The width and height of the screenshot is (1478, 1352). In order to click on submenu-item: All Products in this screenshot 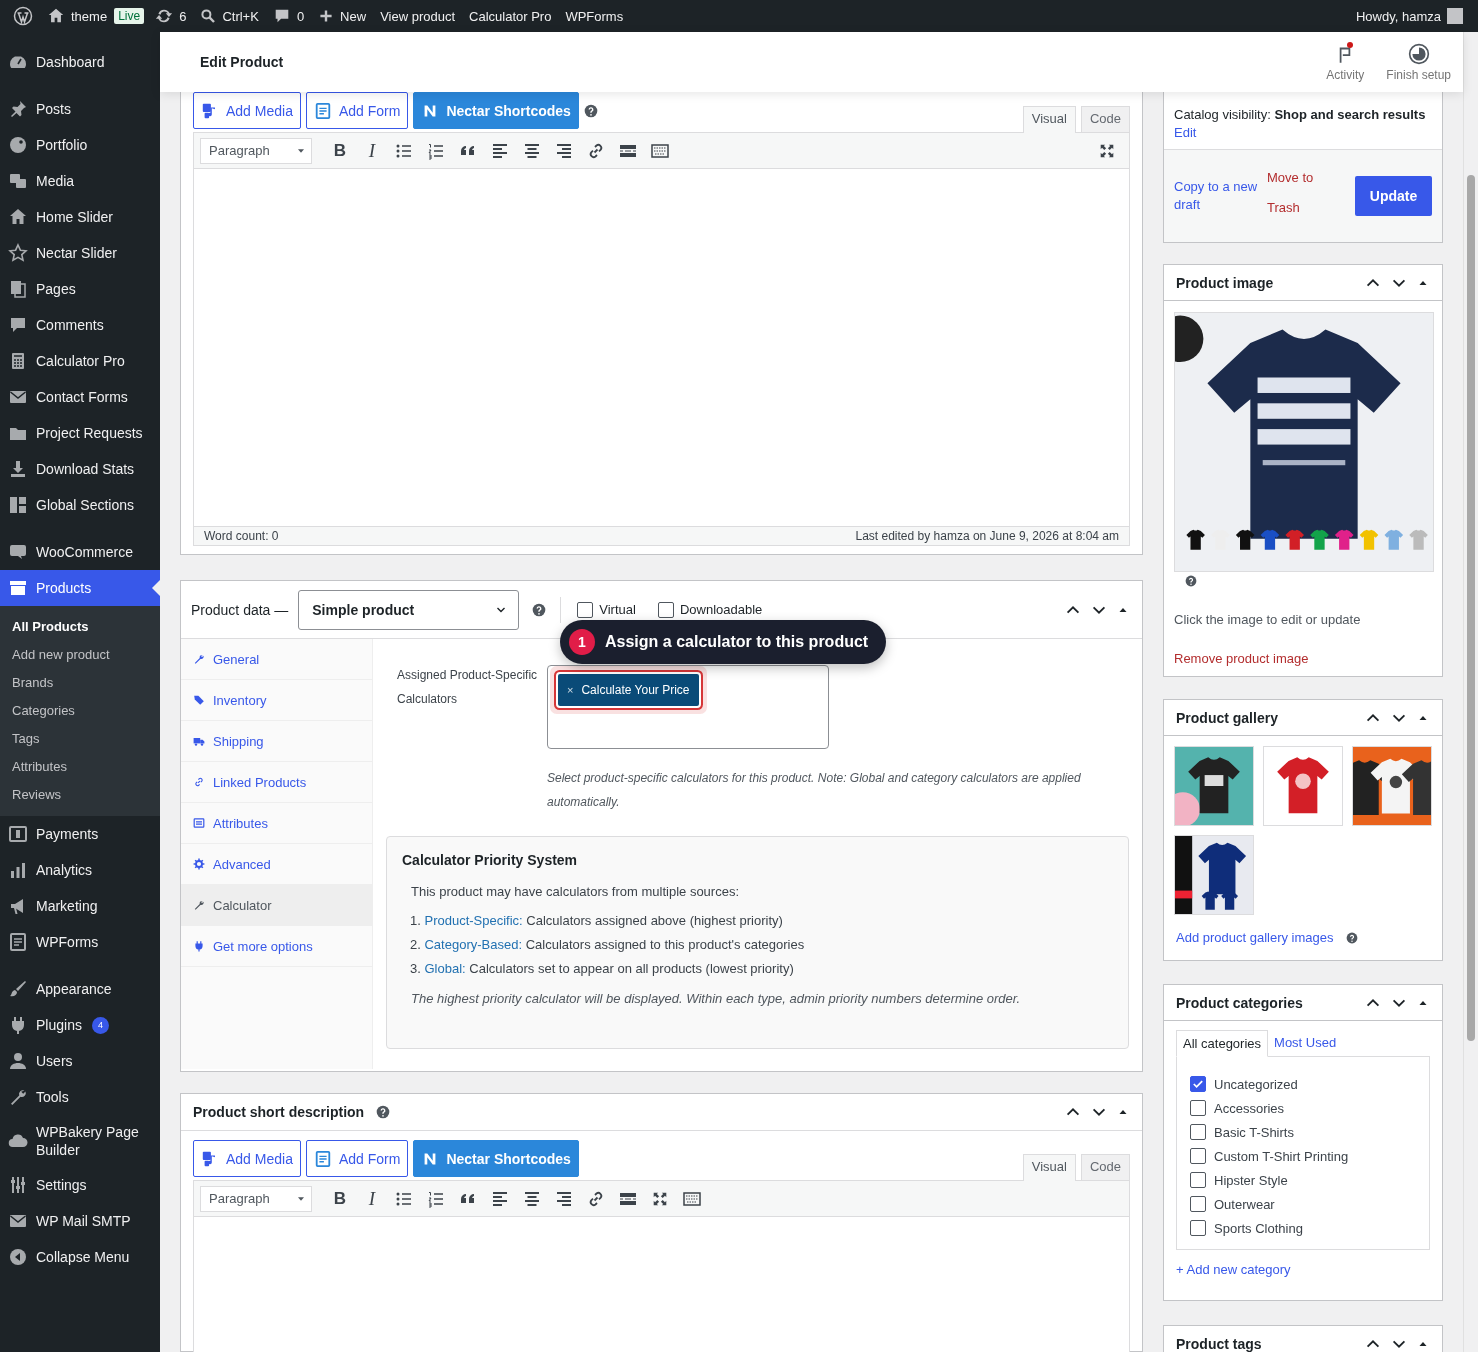, I will do `click(80, 627)`.